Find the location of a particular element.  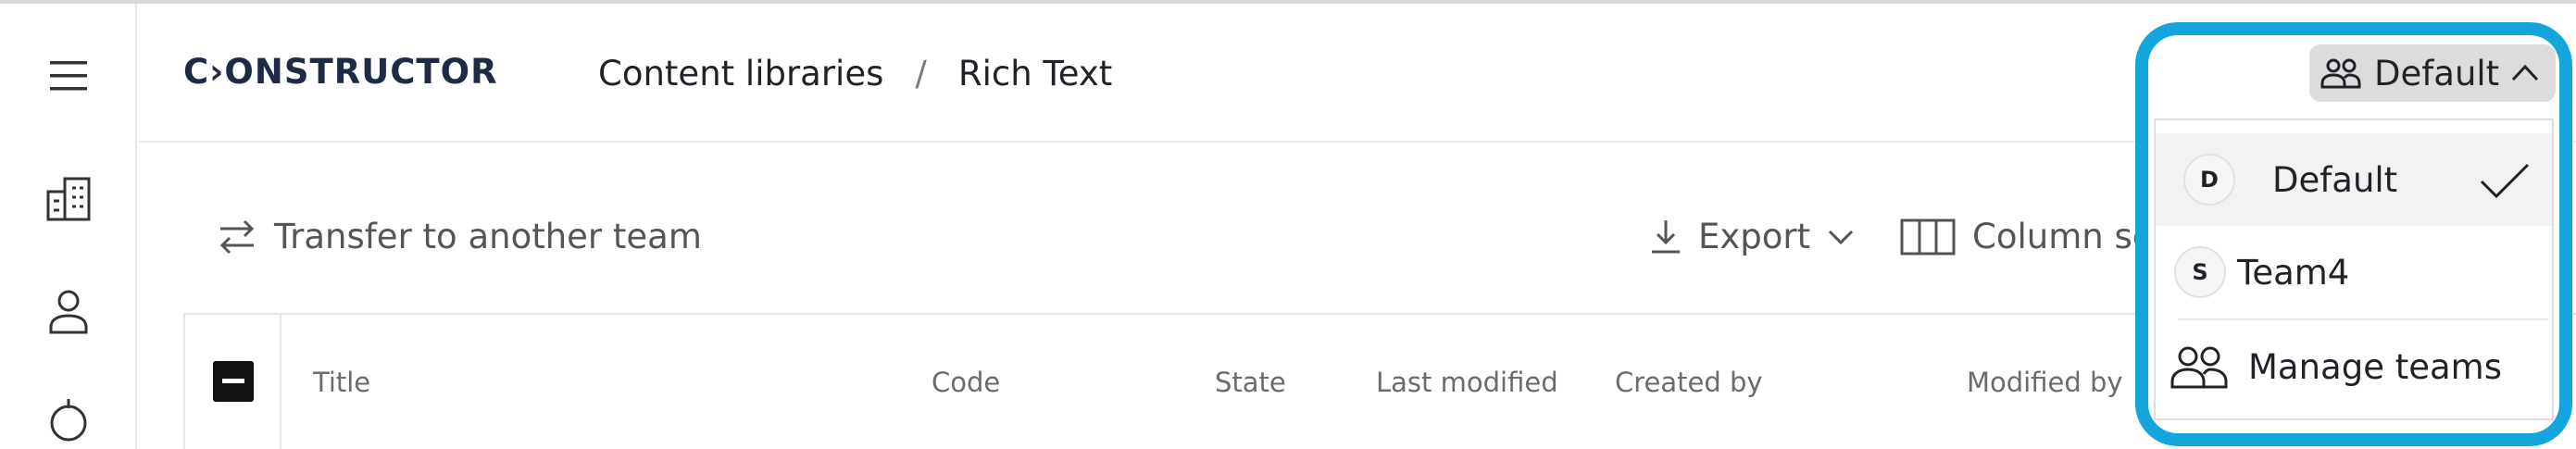

team-dropdown-menu: D Default S Team4 Manage teams is located at coordinates (2354, 269).